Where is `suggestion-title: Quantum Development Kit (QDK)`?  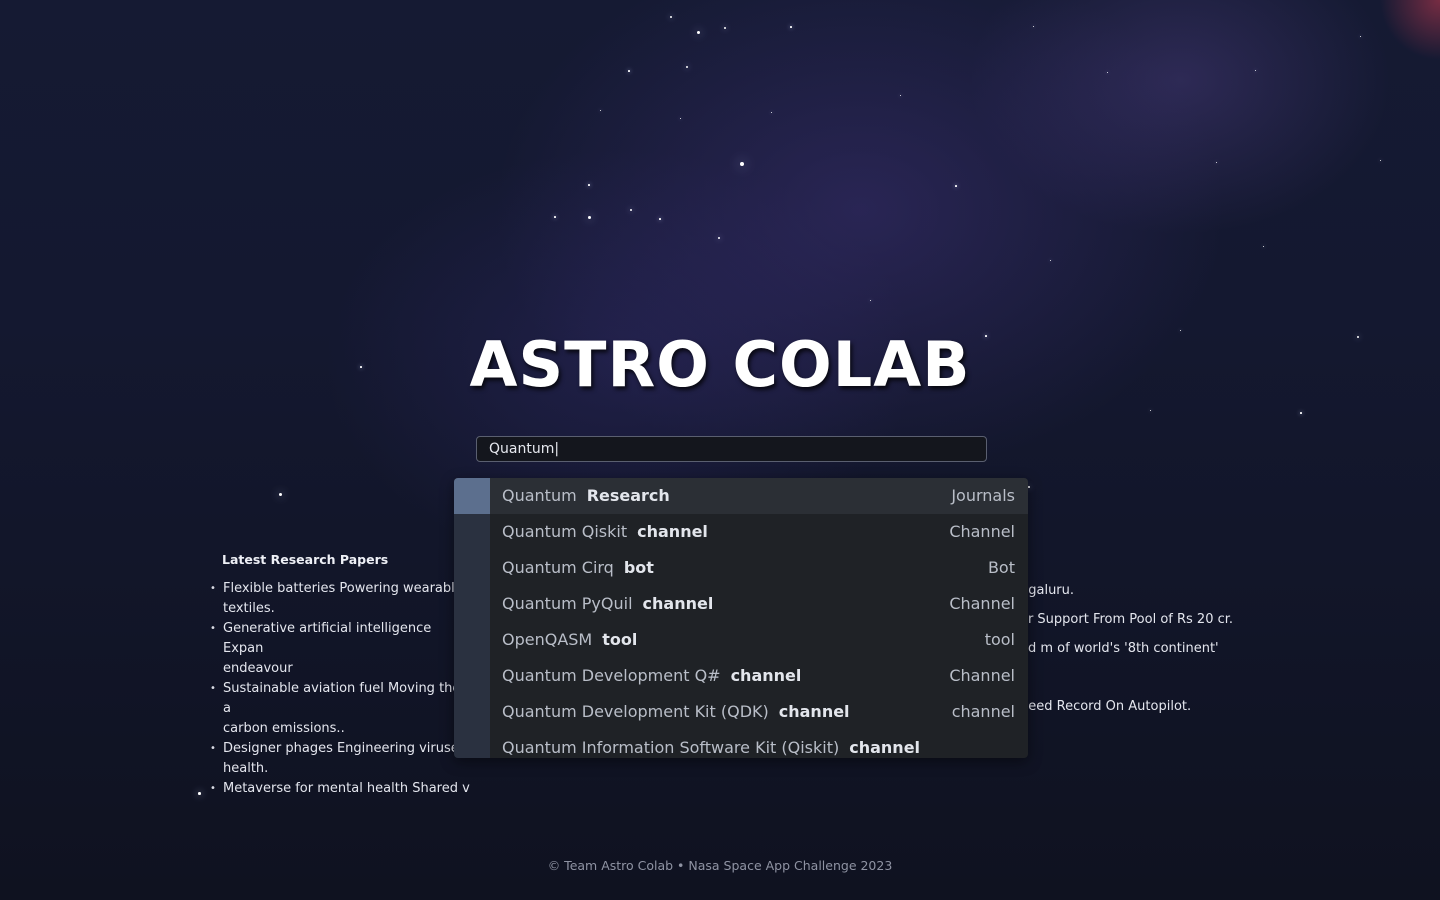
suggestion-title: Quantum Development Kit (QDK) is located at coordinates (635, 711).